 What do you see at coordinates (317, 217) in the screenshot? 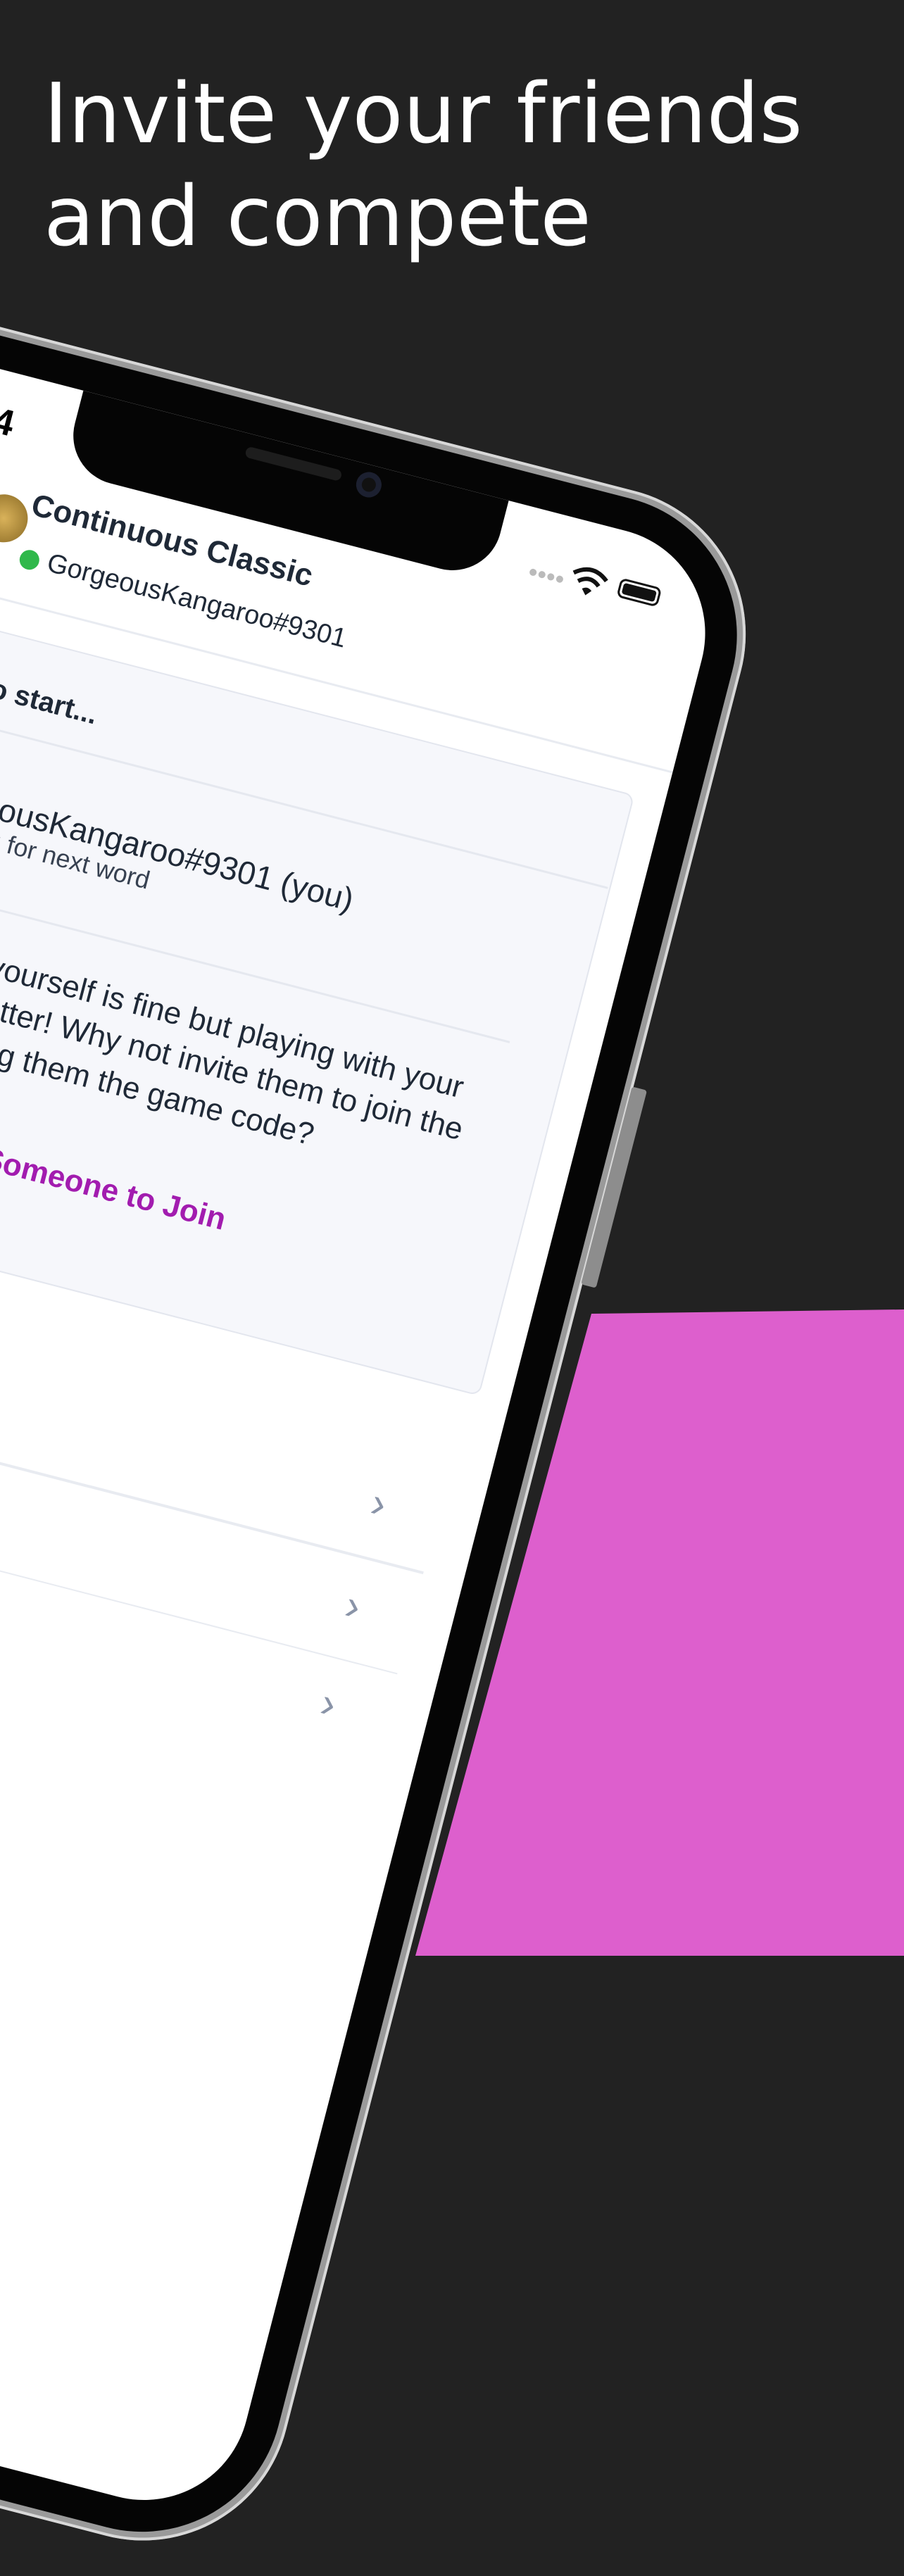
I see `headline-line-2: and compete` at bounding box center [317, 217].